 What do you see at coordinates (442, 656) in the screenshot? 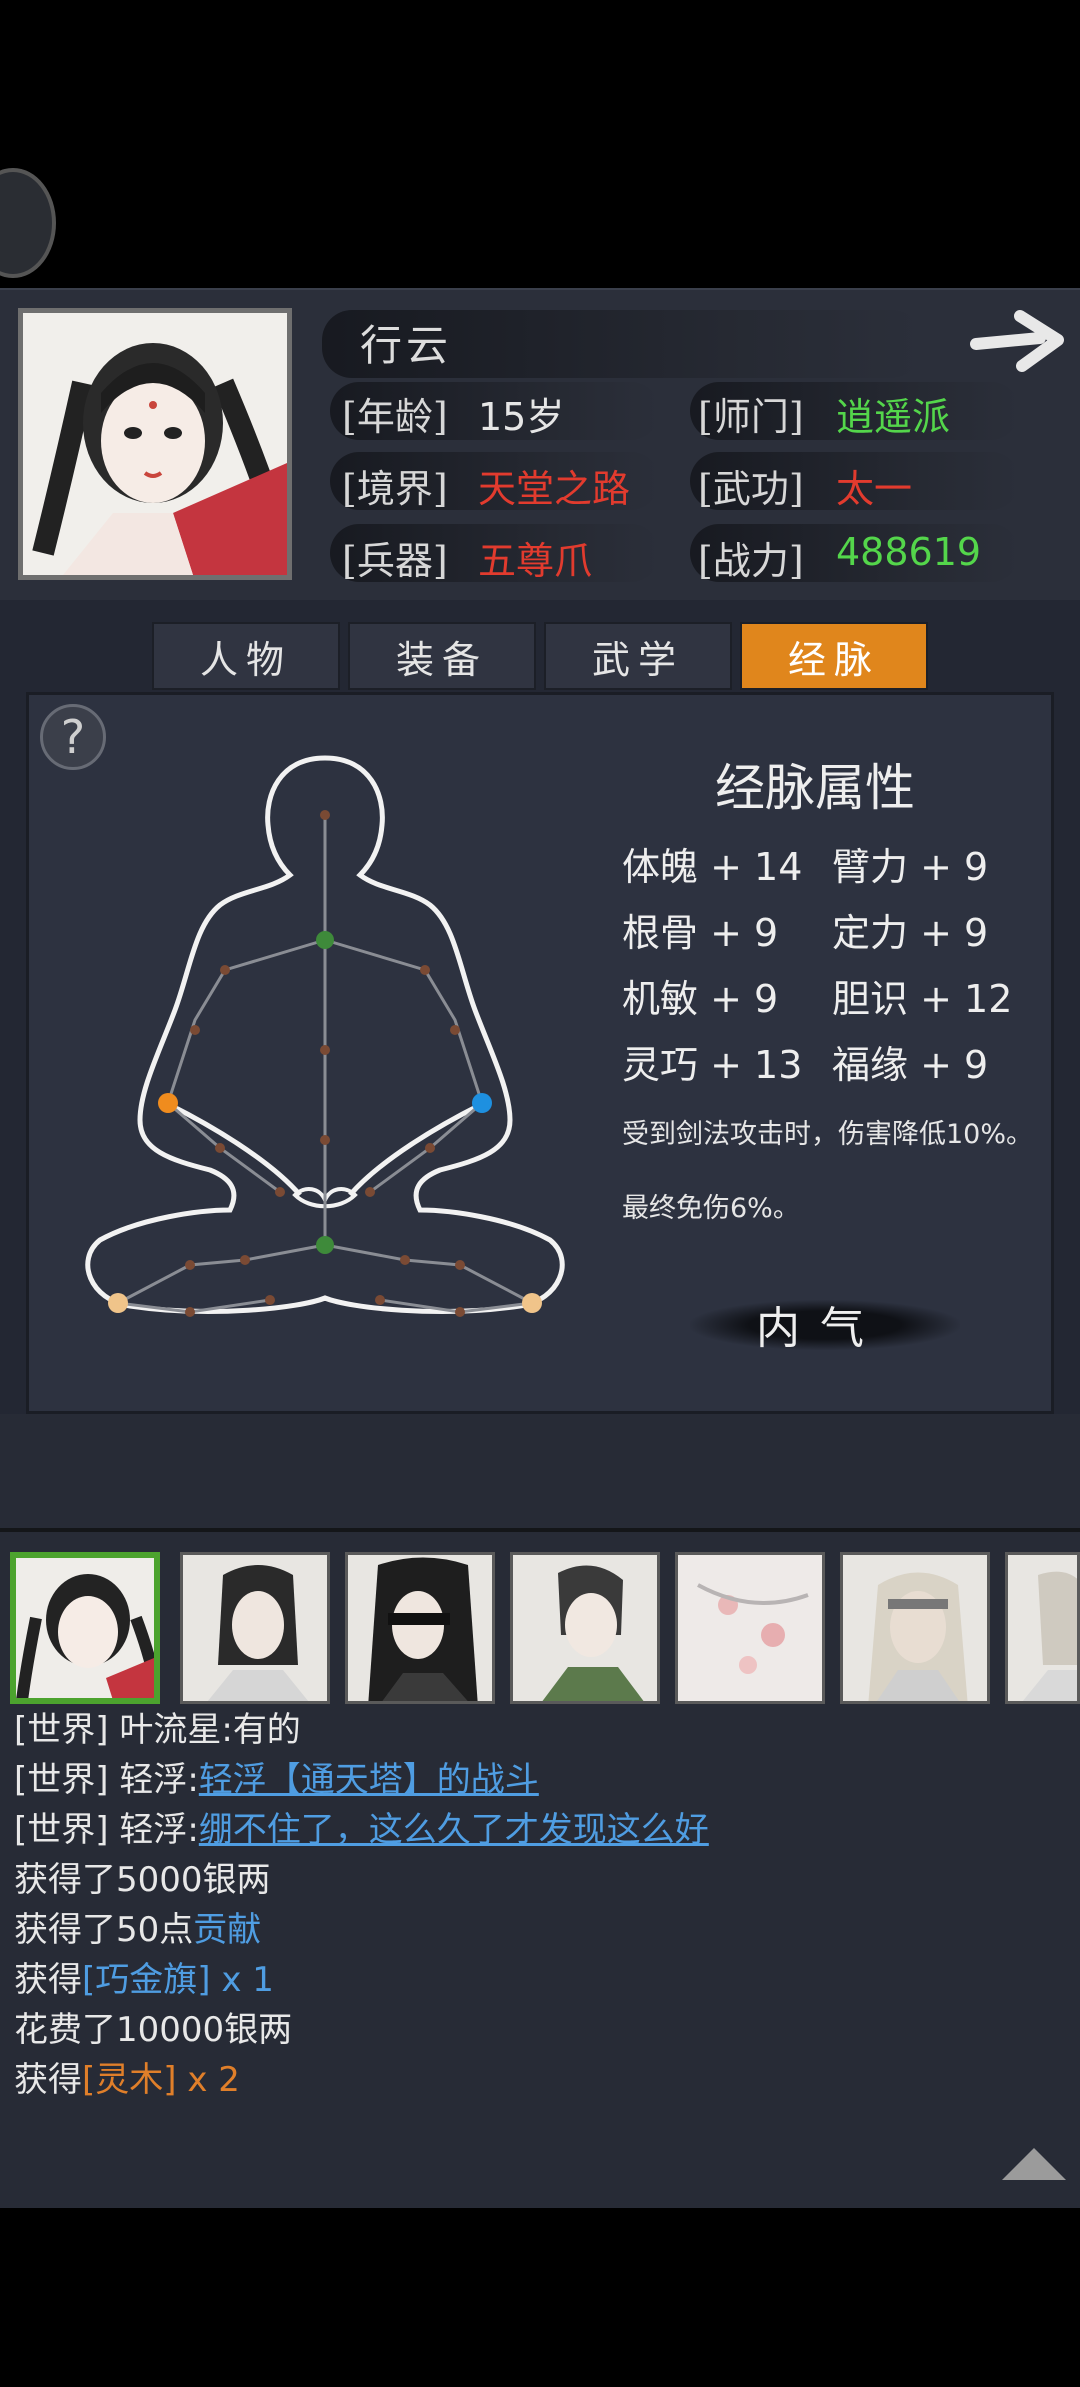
I see `tab-equipment: 装备` at bounding box center [442, 656].